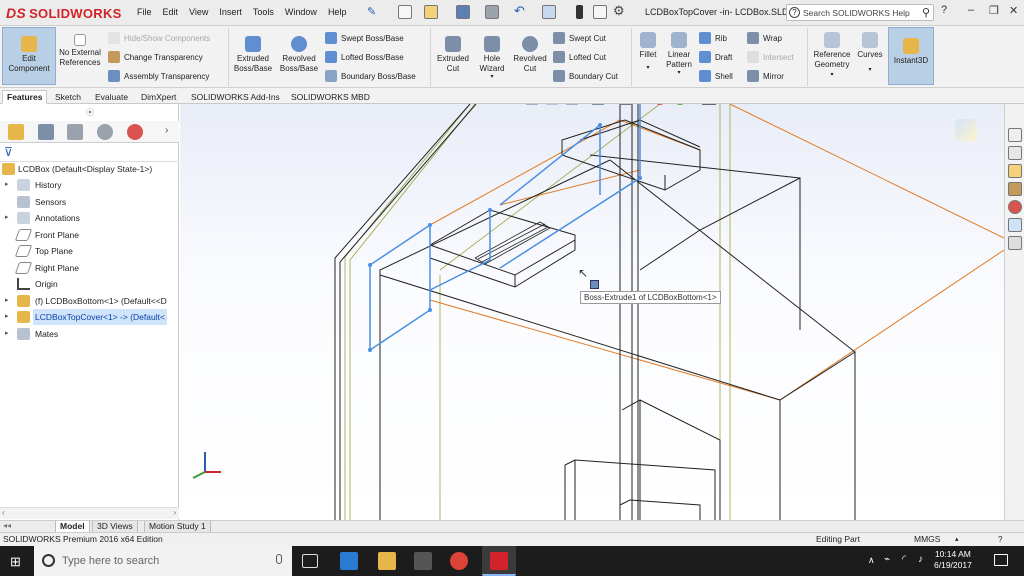 This screenshot has height=576, width=1024. Describe the element at coordinates (887, 559) in the screenshot. I see `network-icon: ⌁` at that location.